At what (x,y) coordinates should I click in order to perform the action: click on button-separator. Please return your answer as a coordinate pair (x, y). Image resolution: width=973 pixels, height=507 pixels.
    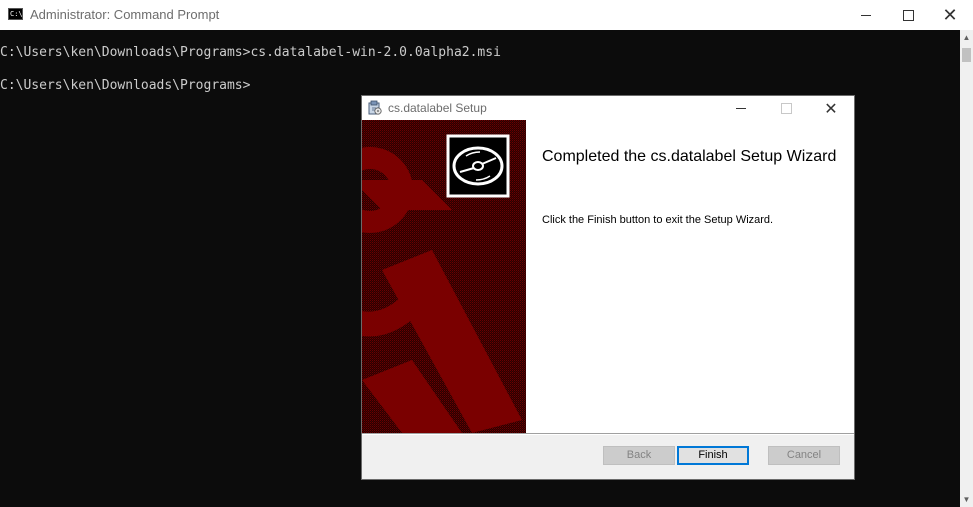
    Looking at the image, I should click on (608, 434).